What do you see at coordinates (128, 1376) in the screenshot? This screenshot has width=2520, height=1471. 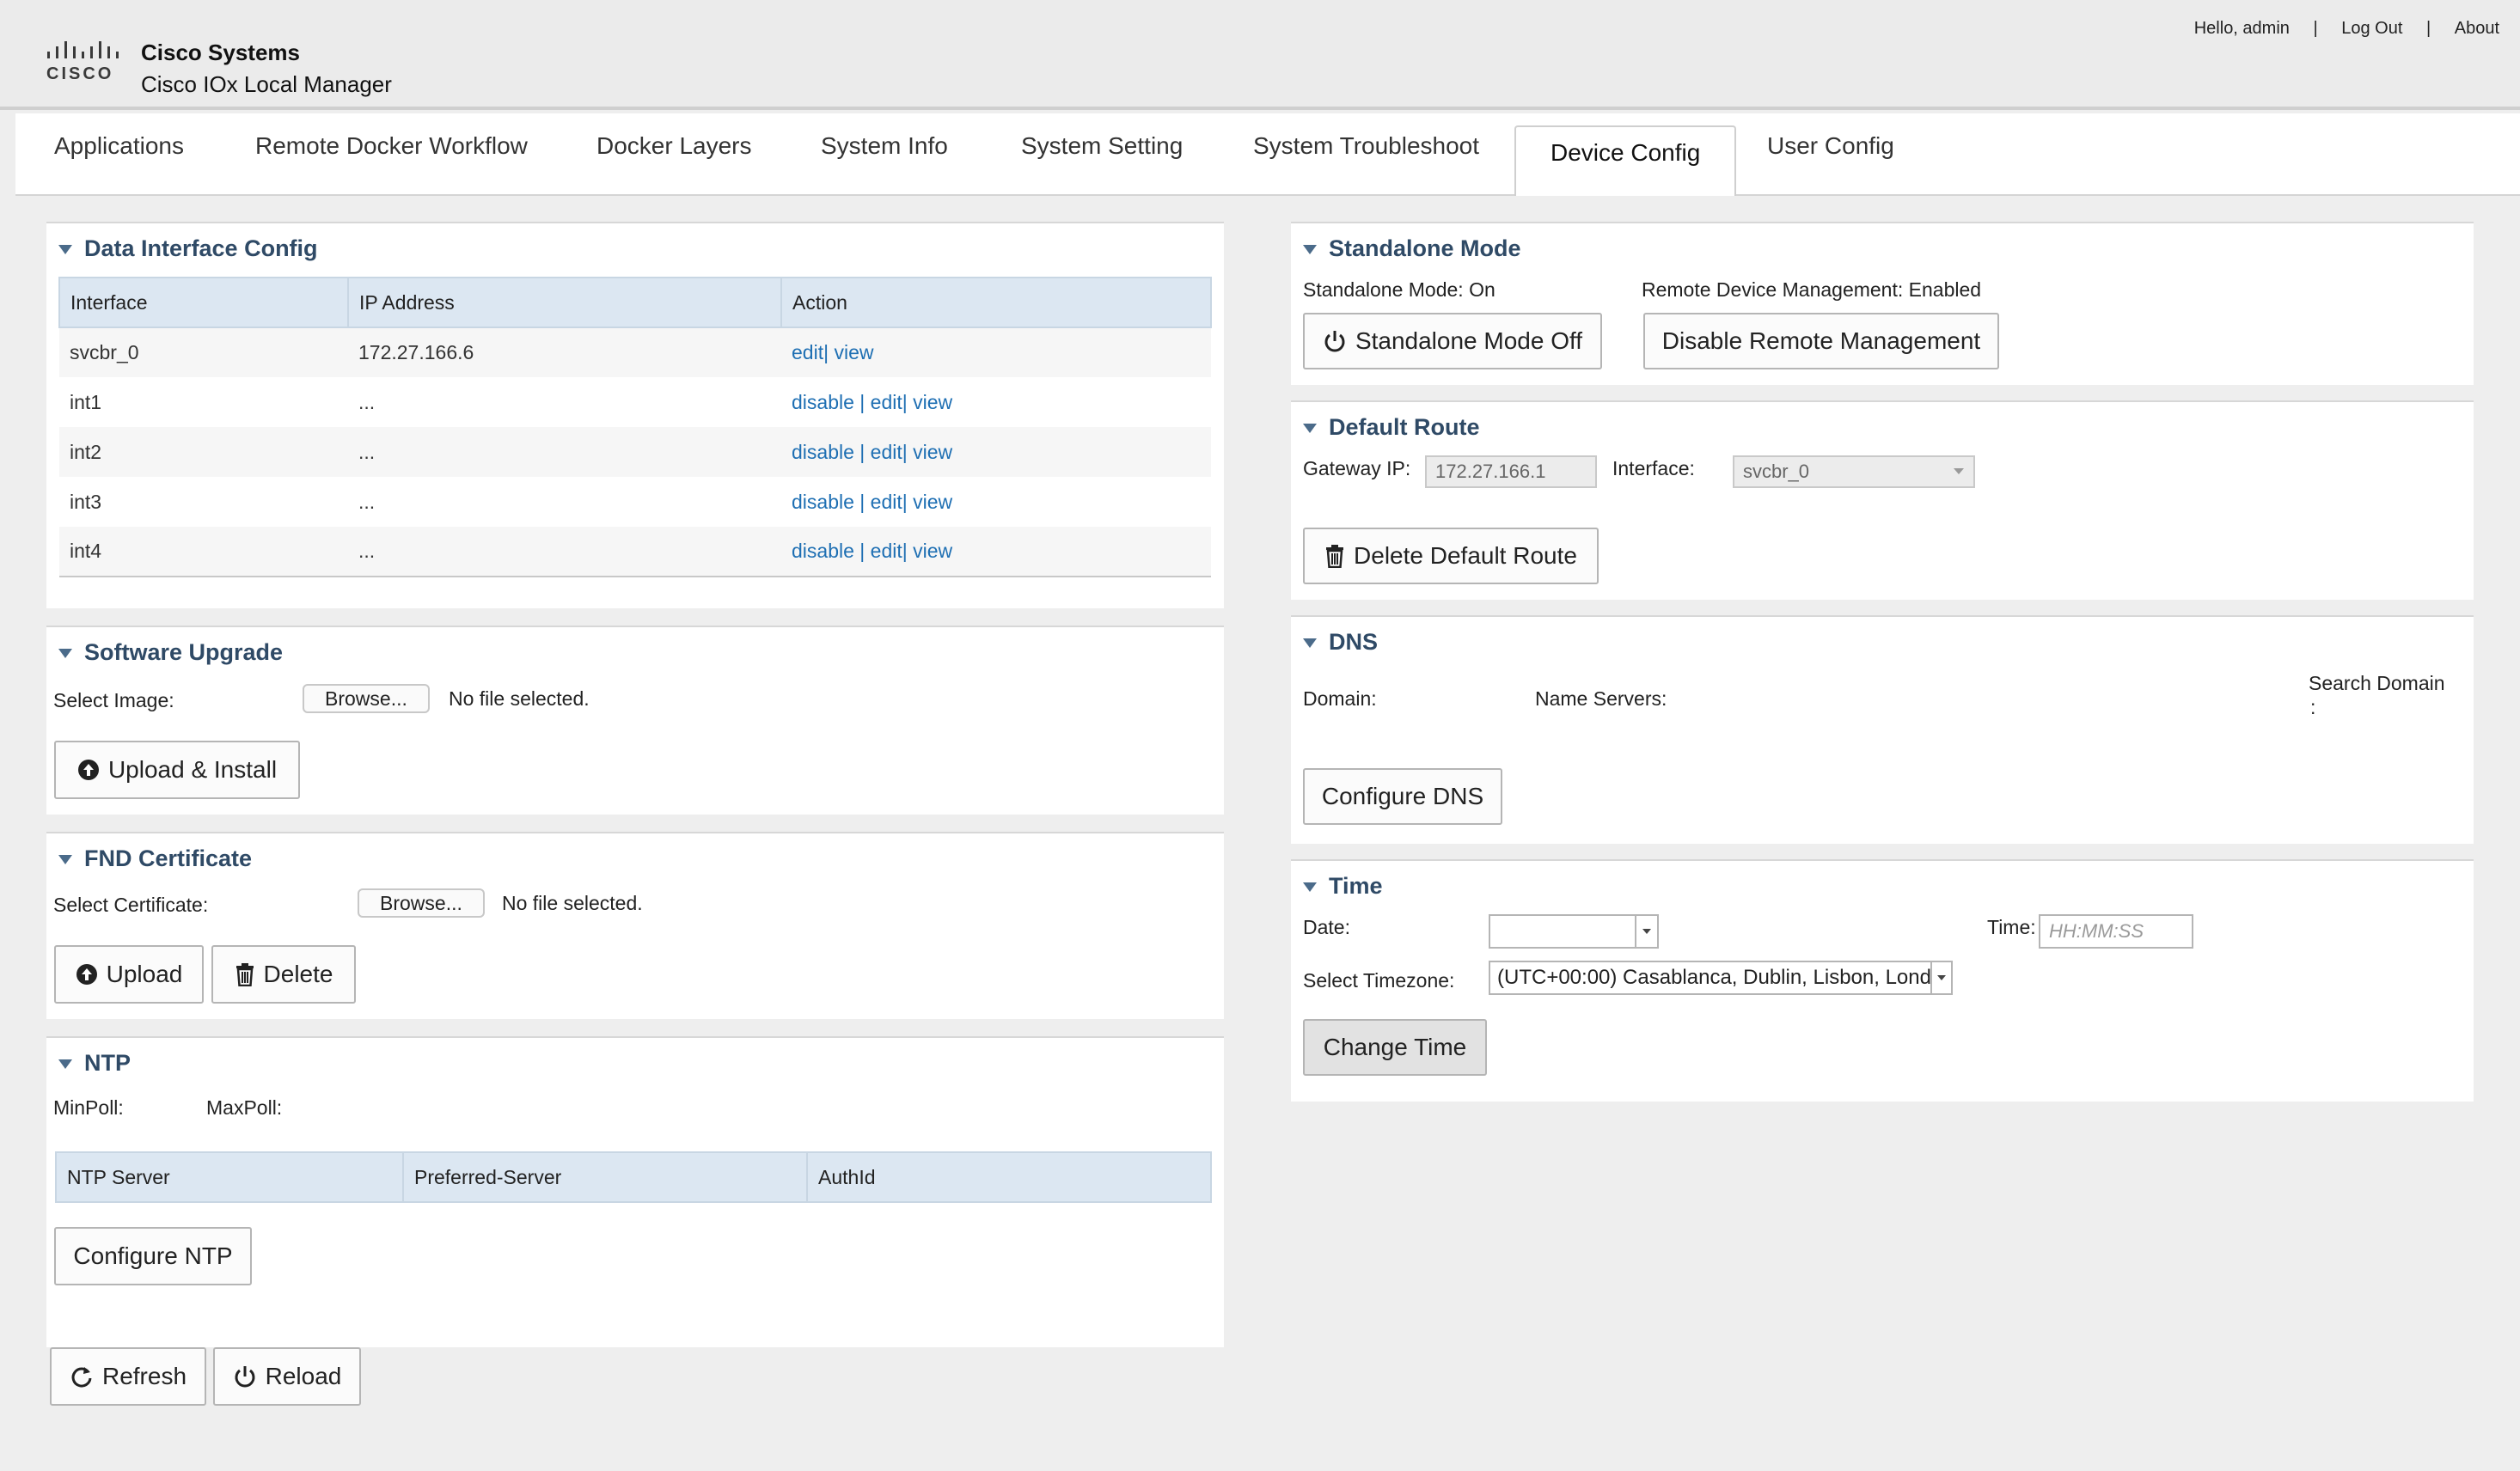 I see `refresh-button: Refresh` at bounding box center [128, 1376].